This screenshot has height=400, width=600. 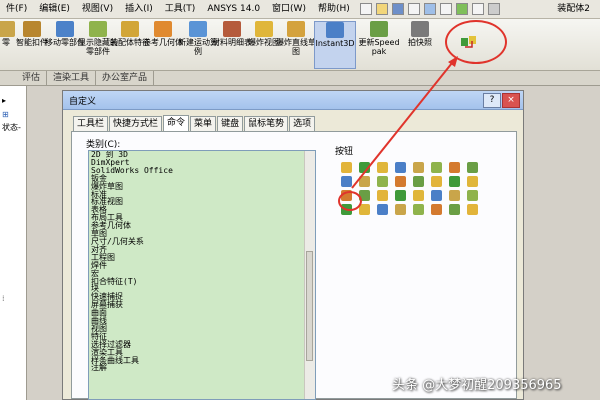 What do you see at coordinates (202, 202) in the screenshot?
I see `list-item: 标准视图` at bounding box center [202, 202].